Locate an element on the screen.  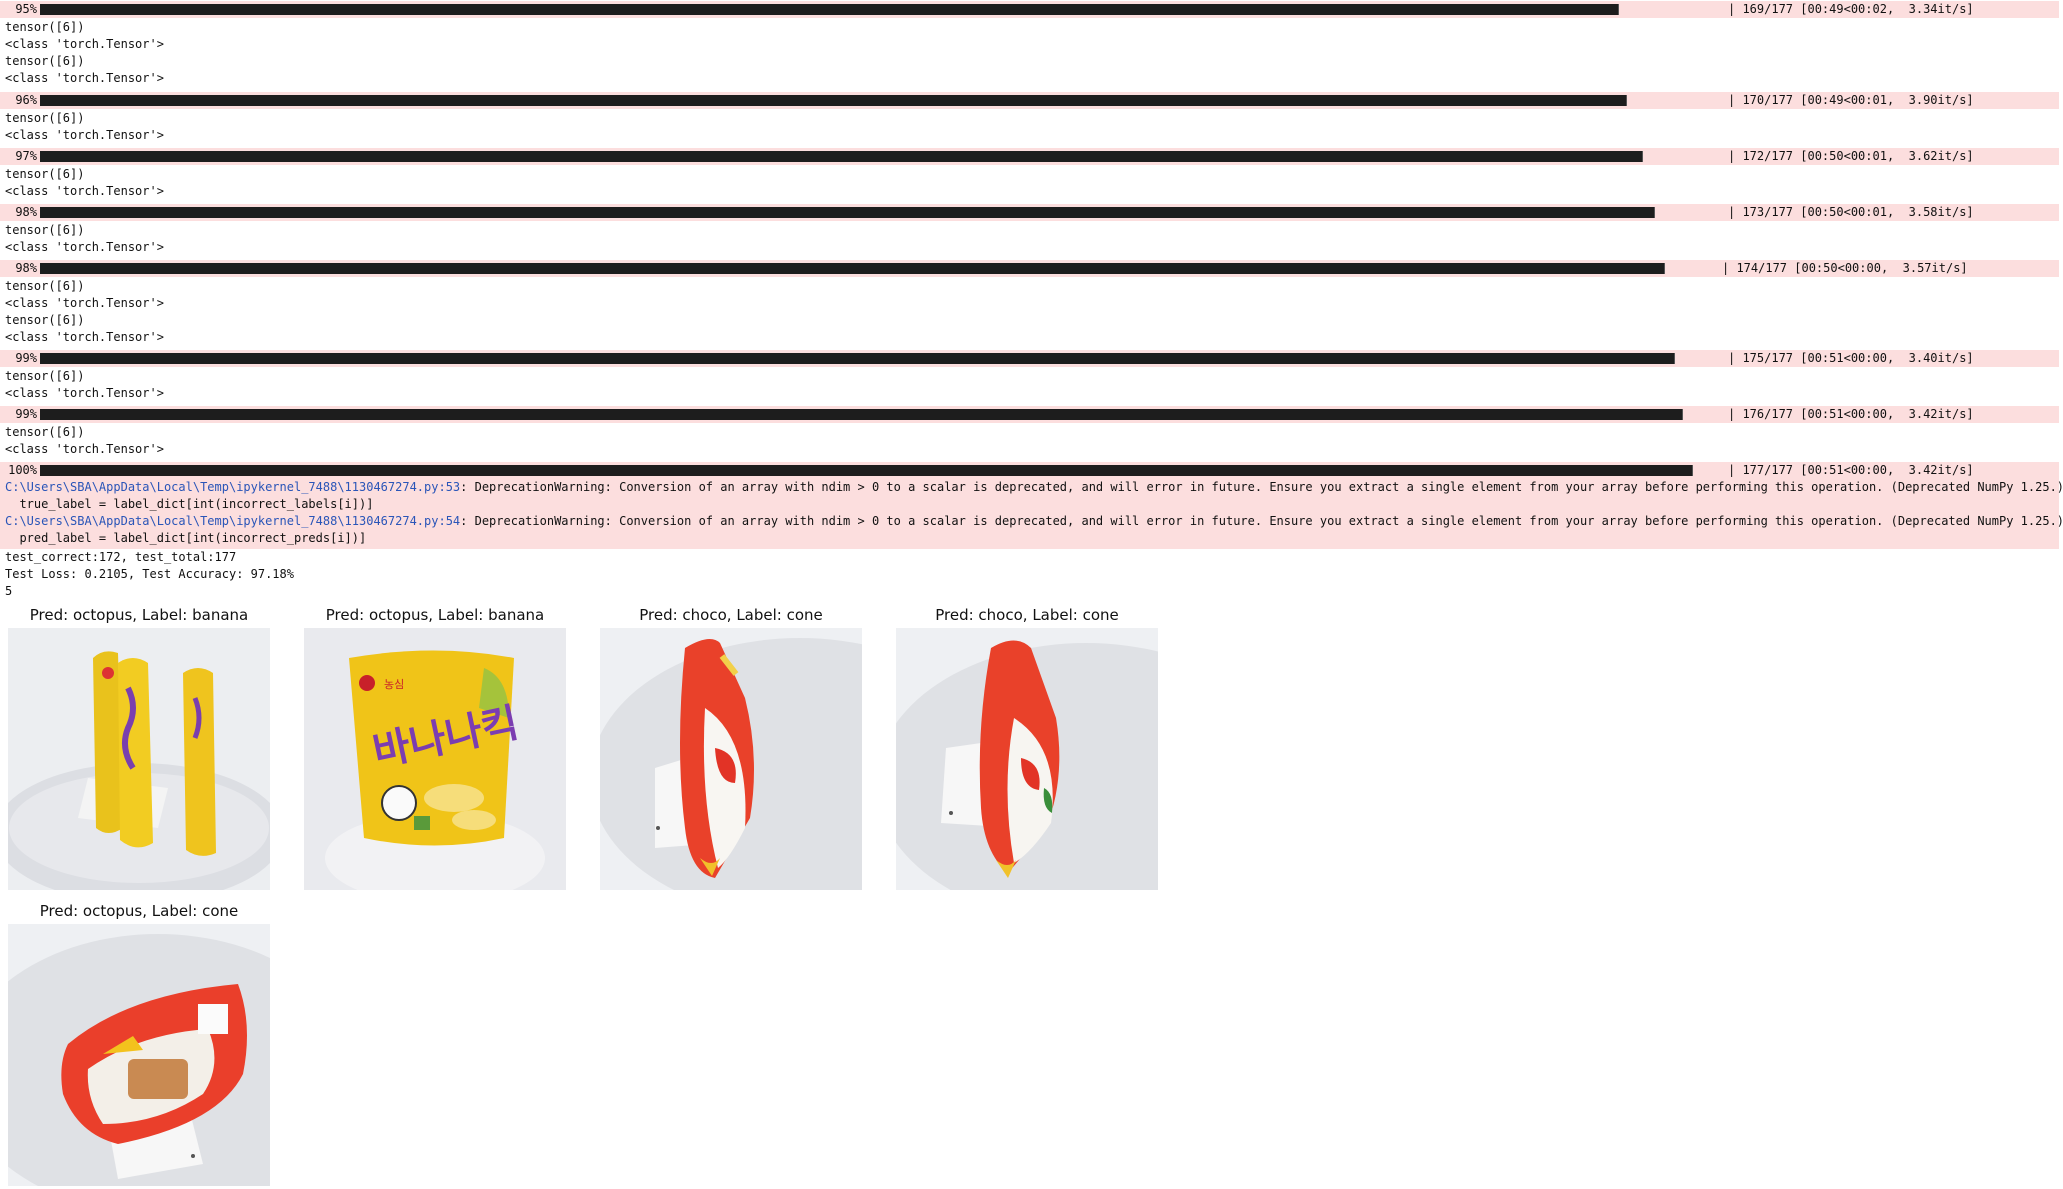
result-image-red-snack-bag-lying is located at coordinates (139, 1055).